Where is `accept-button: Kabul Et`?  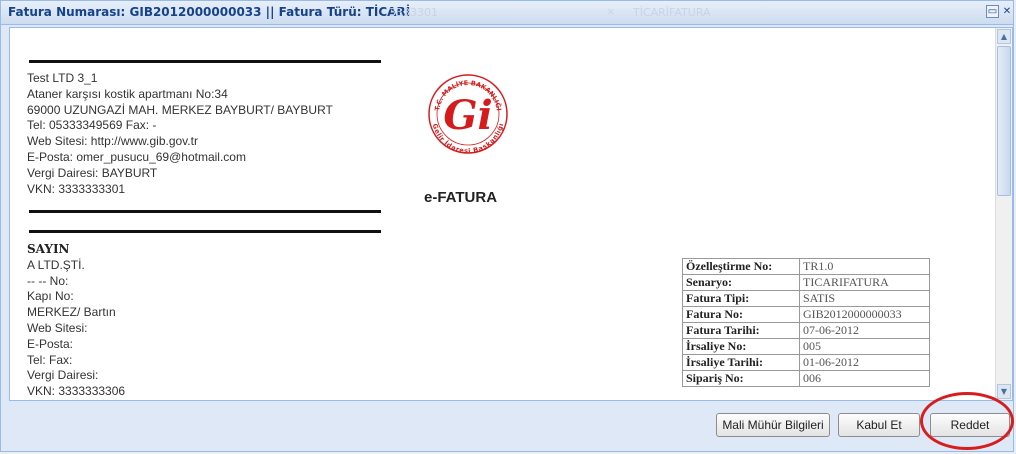 accept-button: Kabul Et is located at coordinates (879, 425).